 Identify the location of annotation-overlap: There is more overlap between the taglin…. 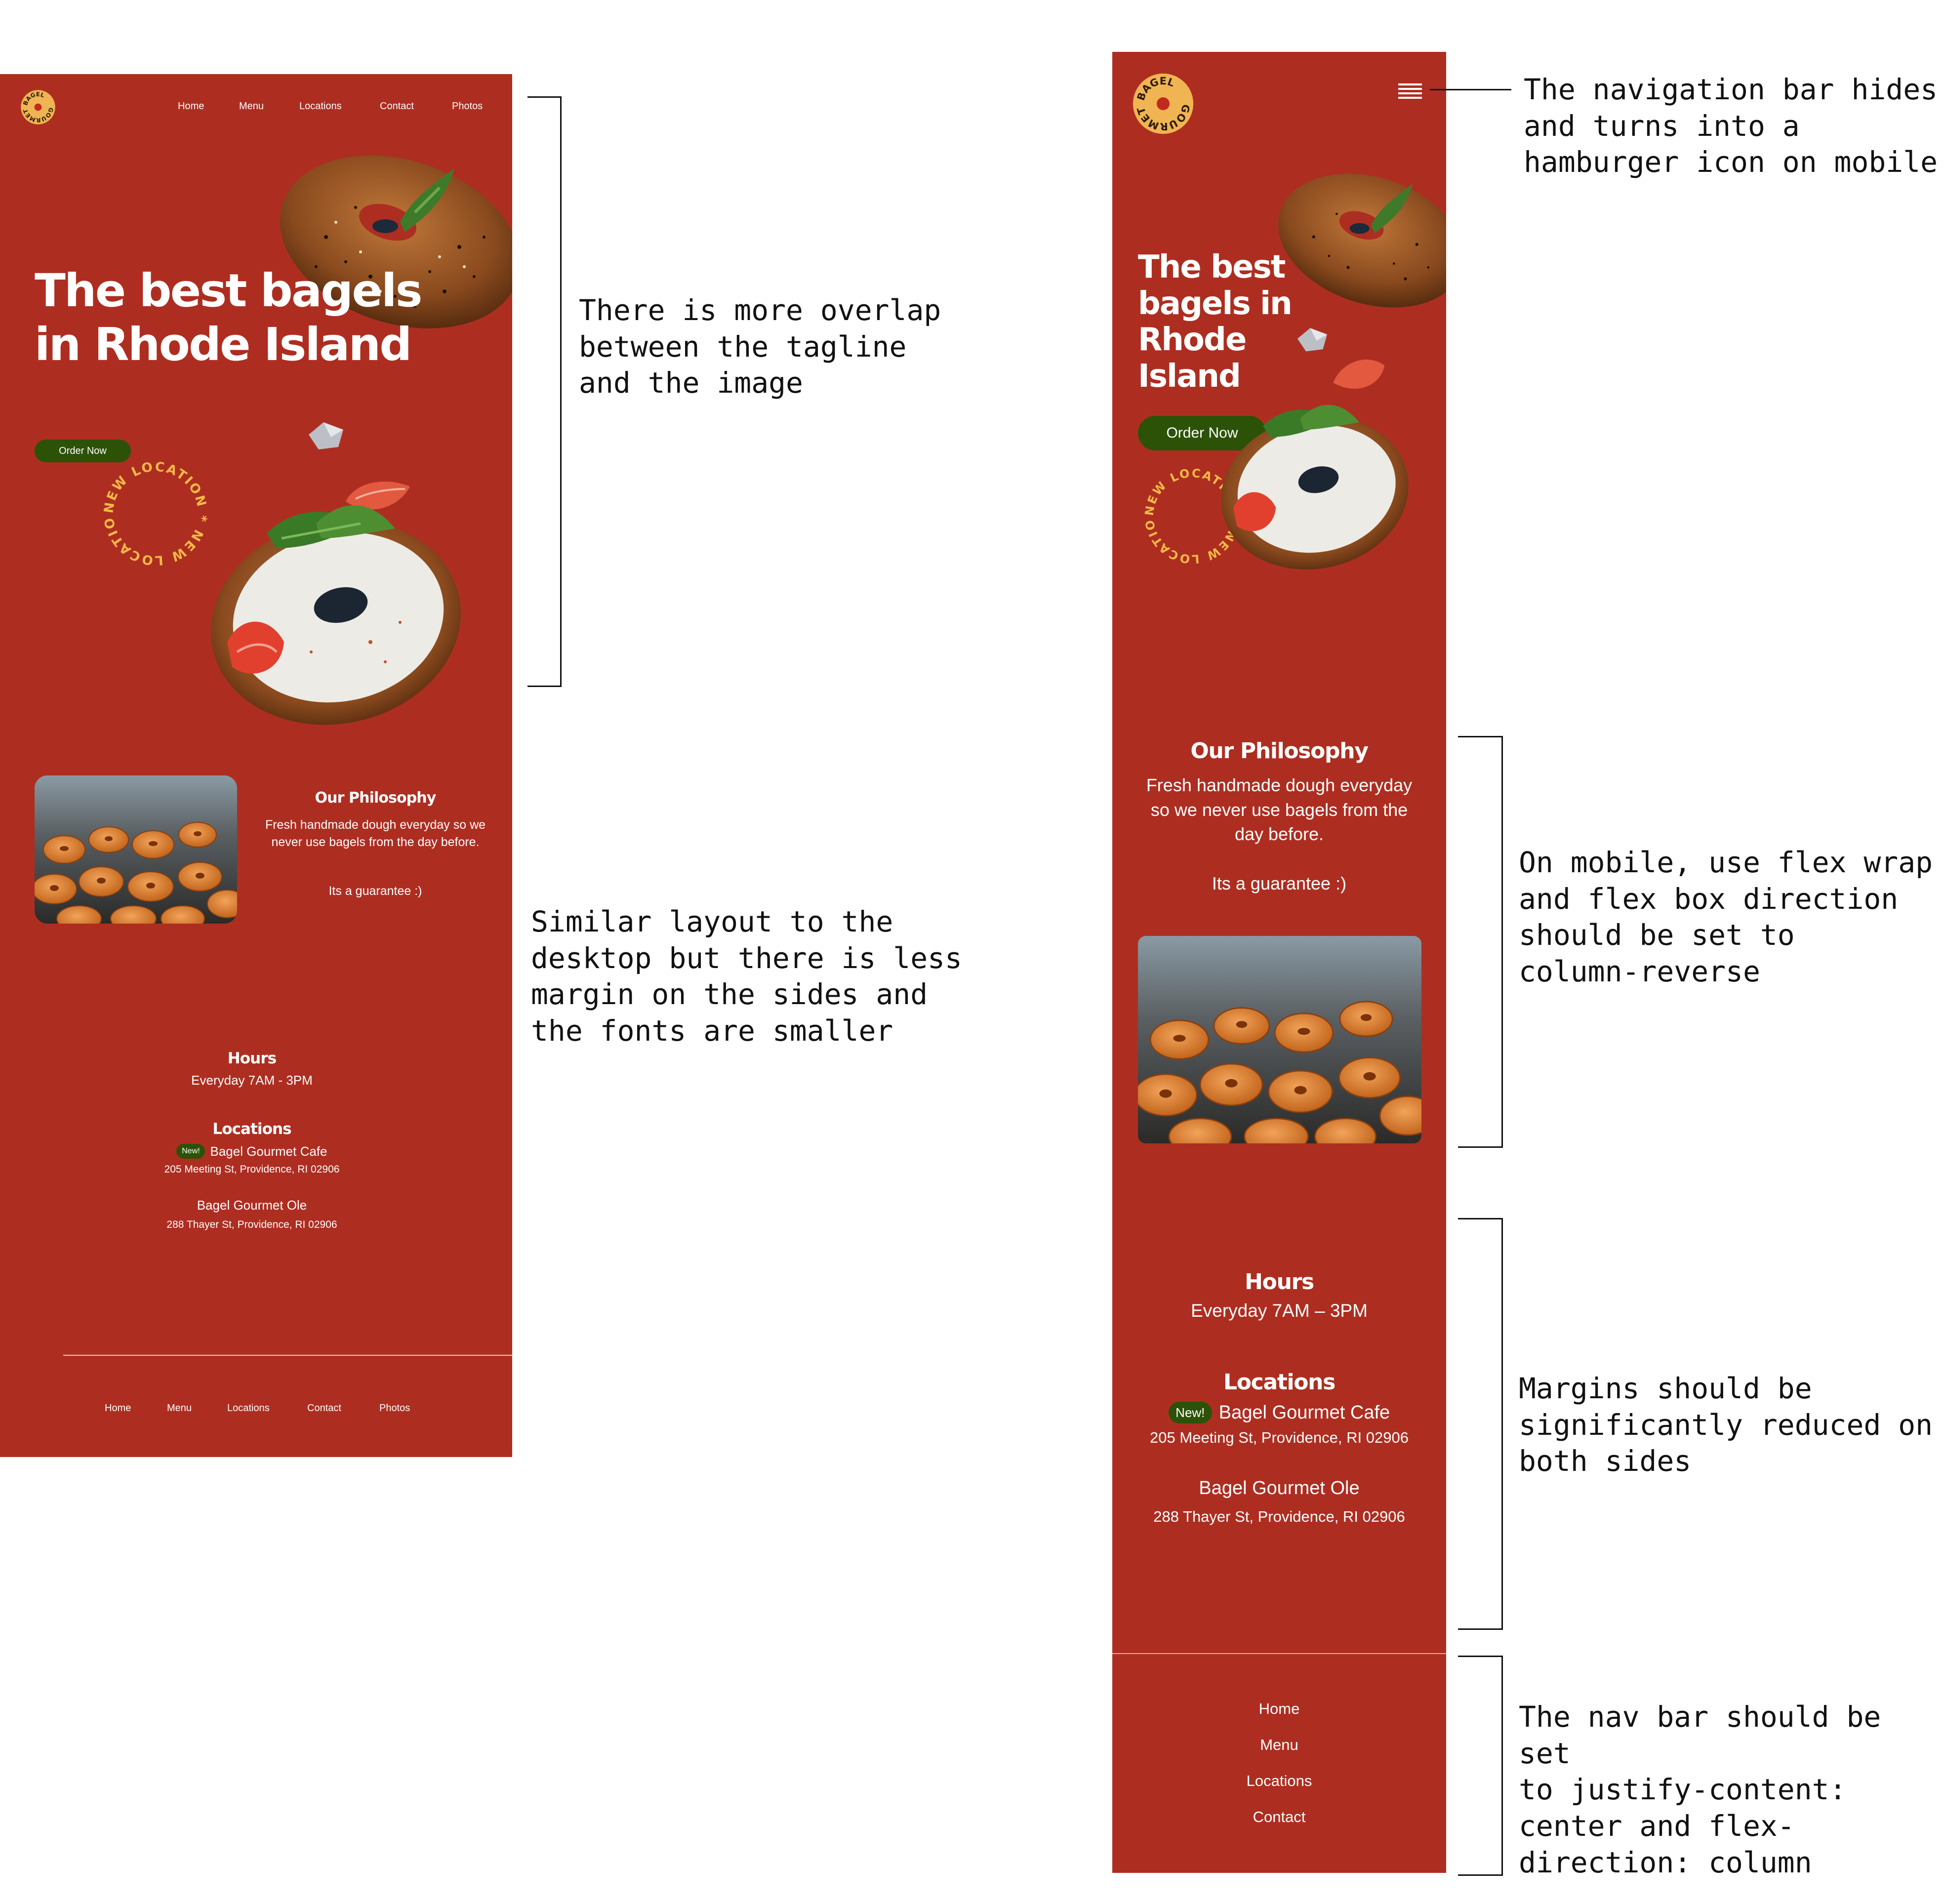
(760, 347).